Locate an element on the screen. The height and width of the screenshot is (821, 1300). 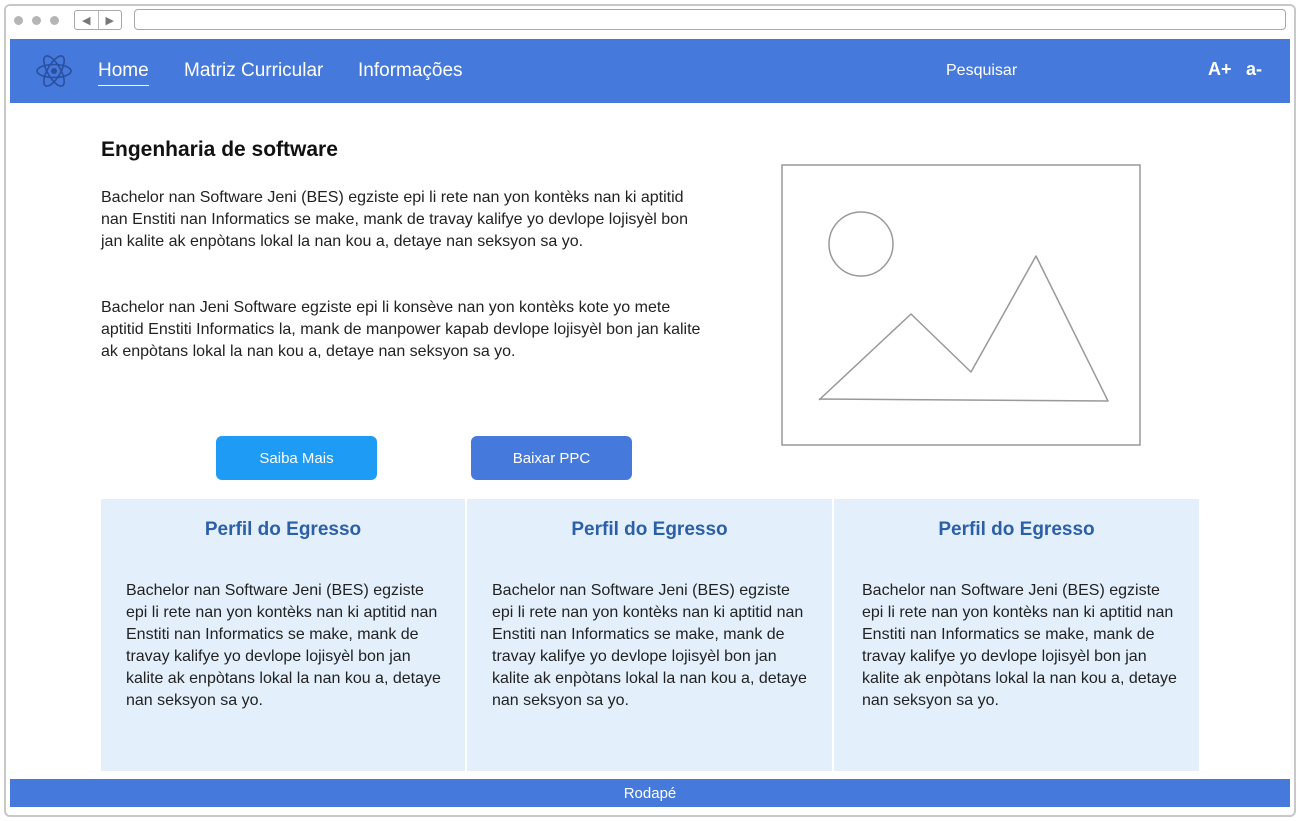
browser-chrome: ◀ ▶ is located at coordinates (650, 22).